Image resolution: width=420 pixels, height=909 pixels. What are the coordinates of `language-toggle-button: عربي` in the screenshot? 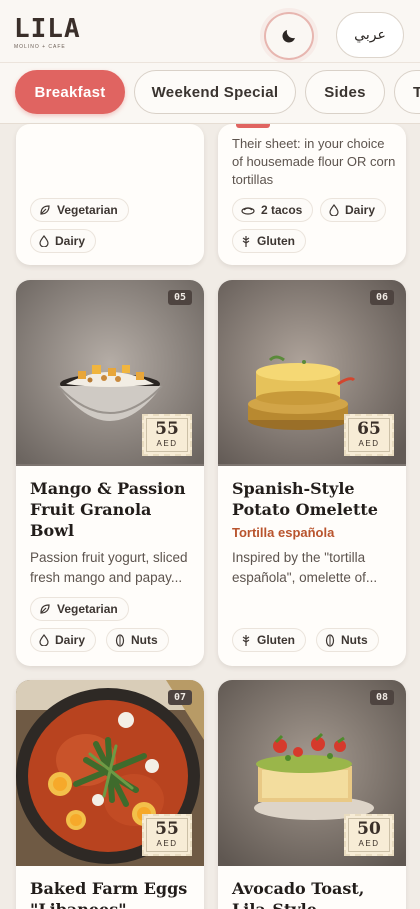 It's located at (370, 35).